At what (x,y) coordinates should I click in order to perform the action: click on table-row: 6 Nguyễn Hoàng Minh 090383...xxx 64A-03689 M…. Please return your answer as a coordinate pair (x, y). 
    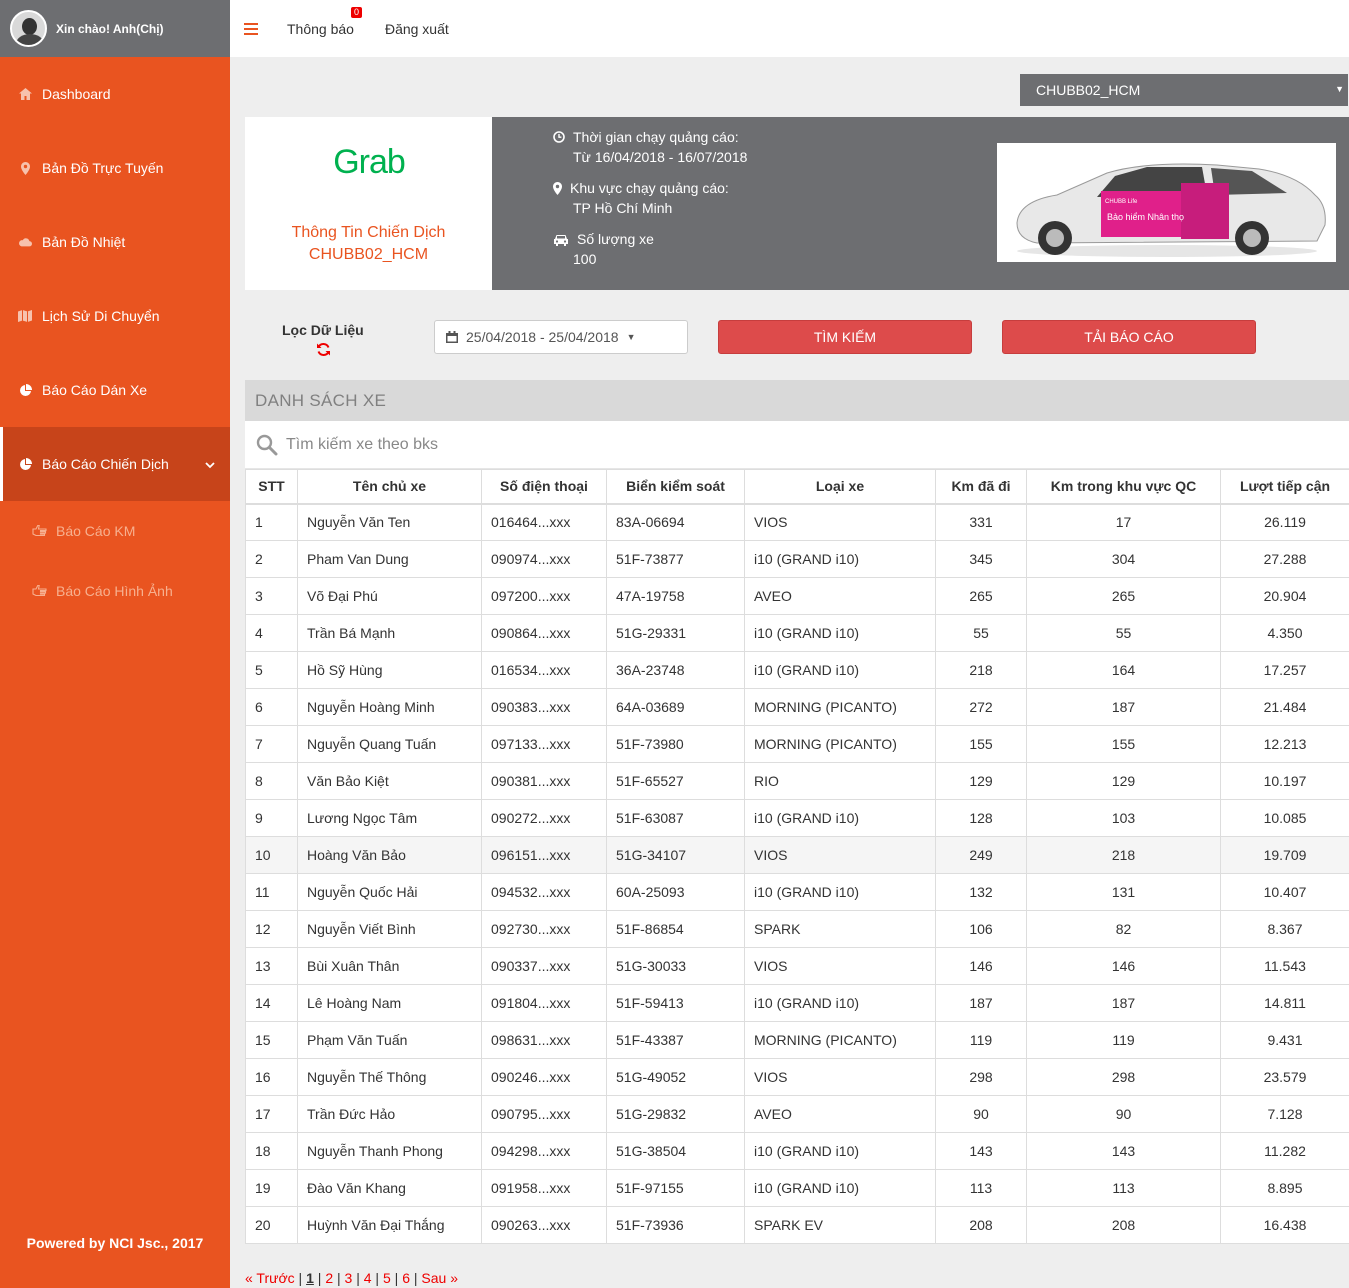
    Looking at the image, I should click on (797, 707).